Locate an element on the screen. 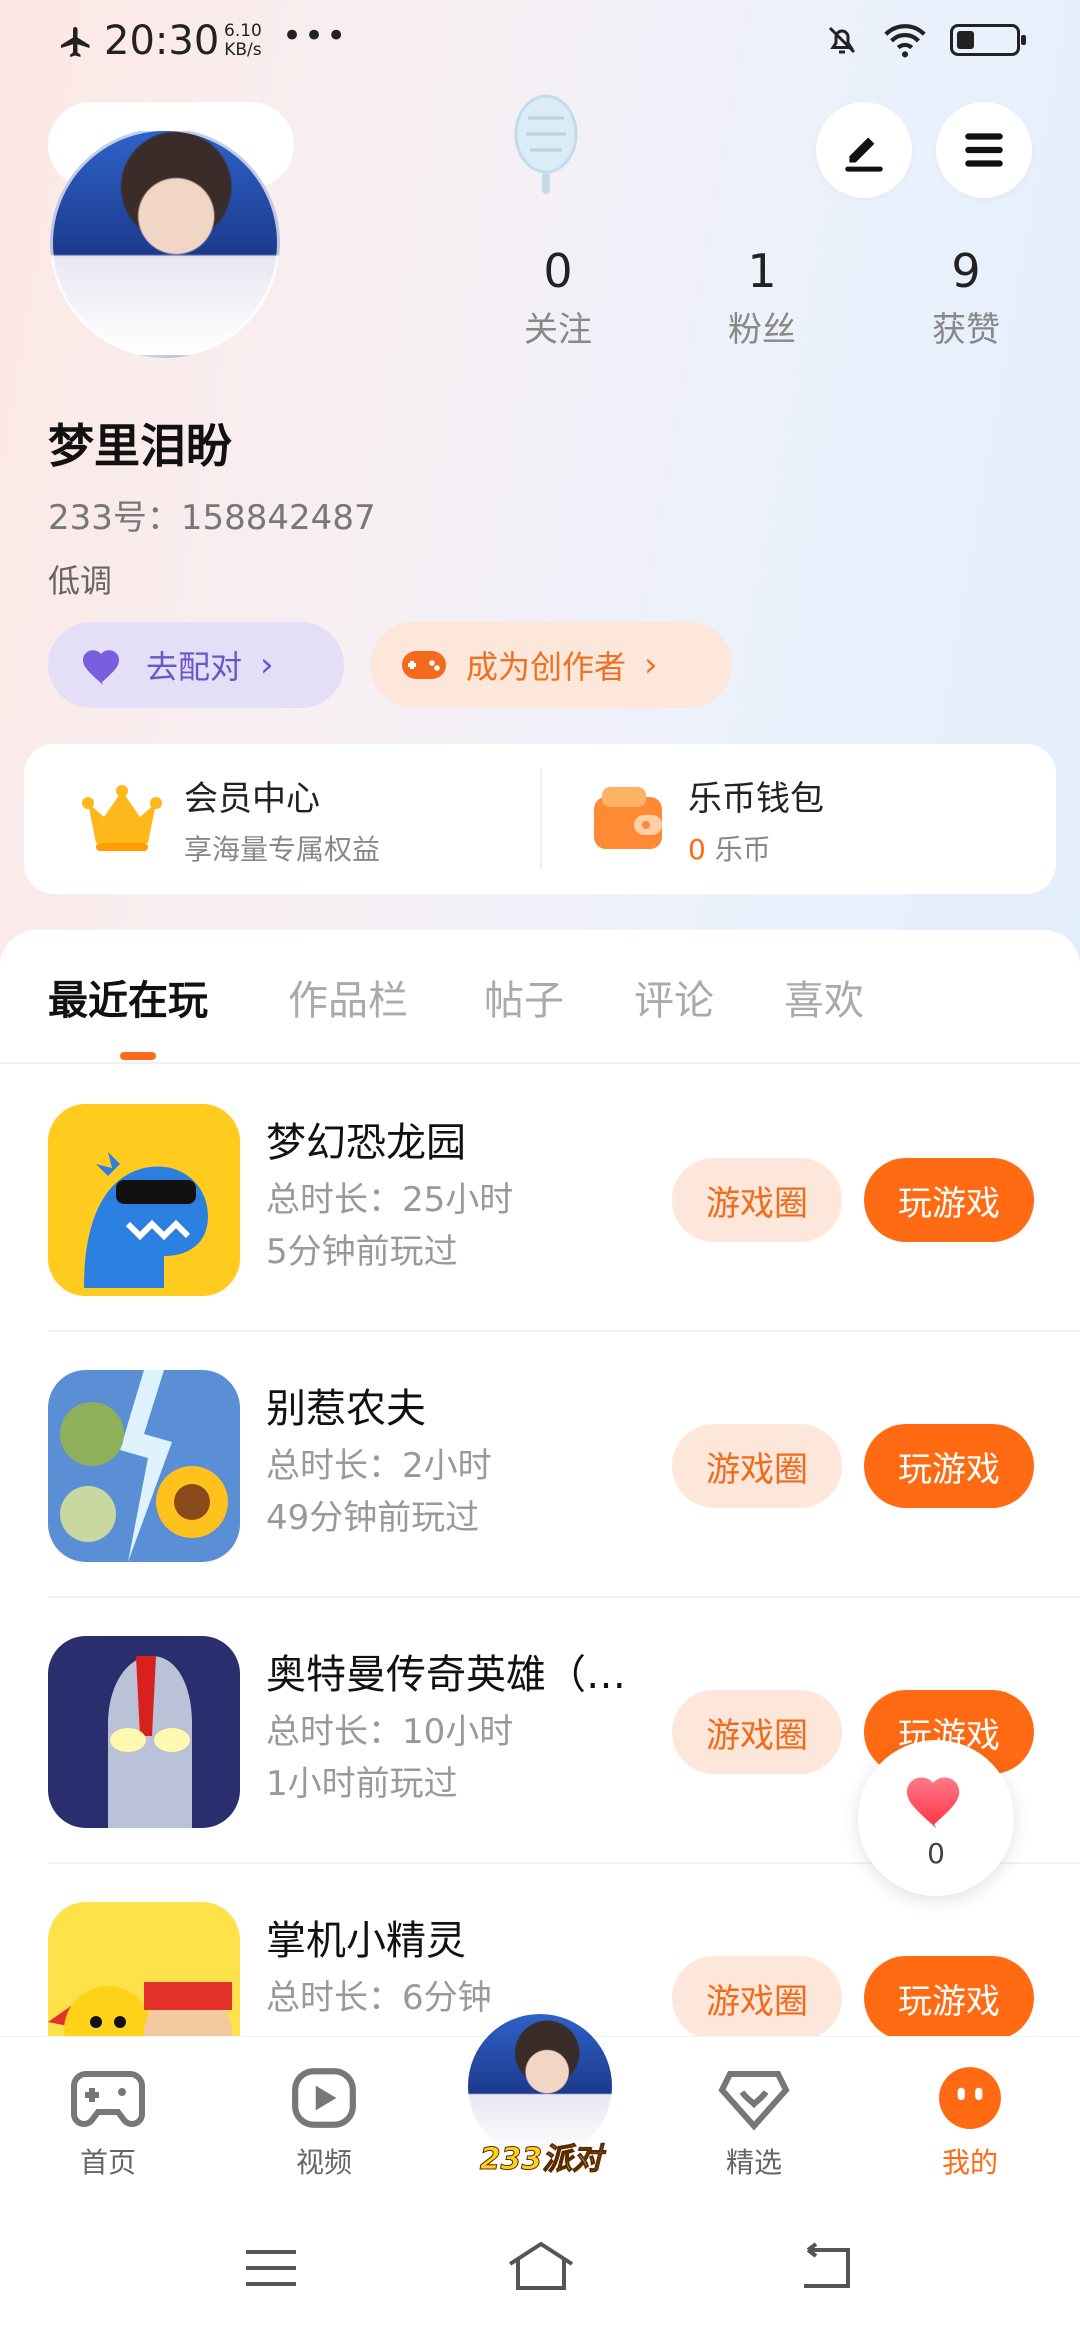 The image size is (1080, 2340). game-icon-dino is located at coordinates (144, 1200).